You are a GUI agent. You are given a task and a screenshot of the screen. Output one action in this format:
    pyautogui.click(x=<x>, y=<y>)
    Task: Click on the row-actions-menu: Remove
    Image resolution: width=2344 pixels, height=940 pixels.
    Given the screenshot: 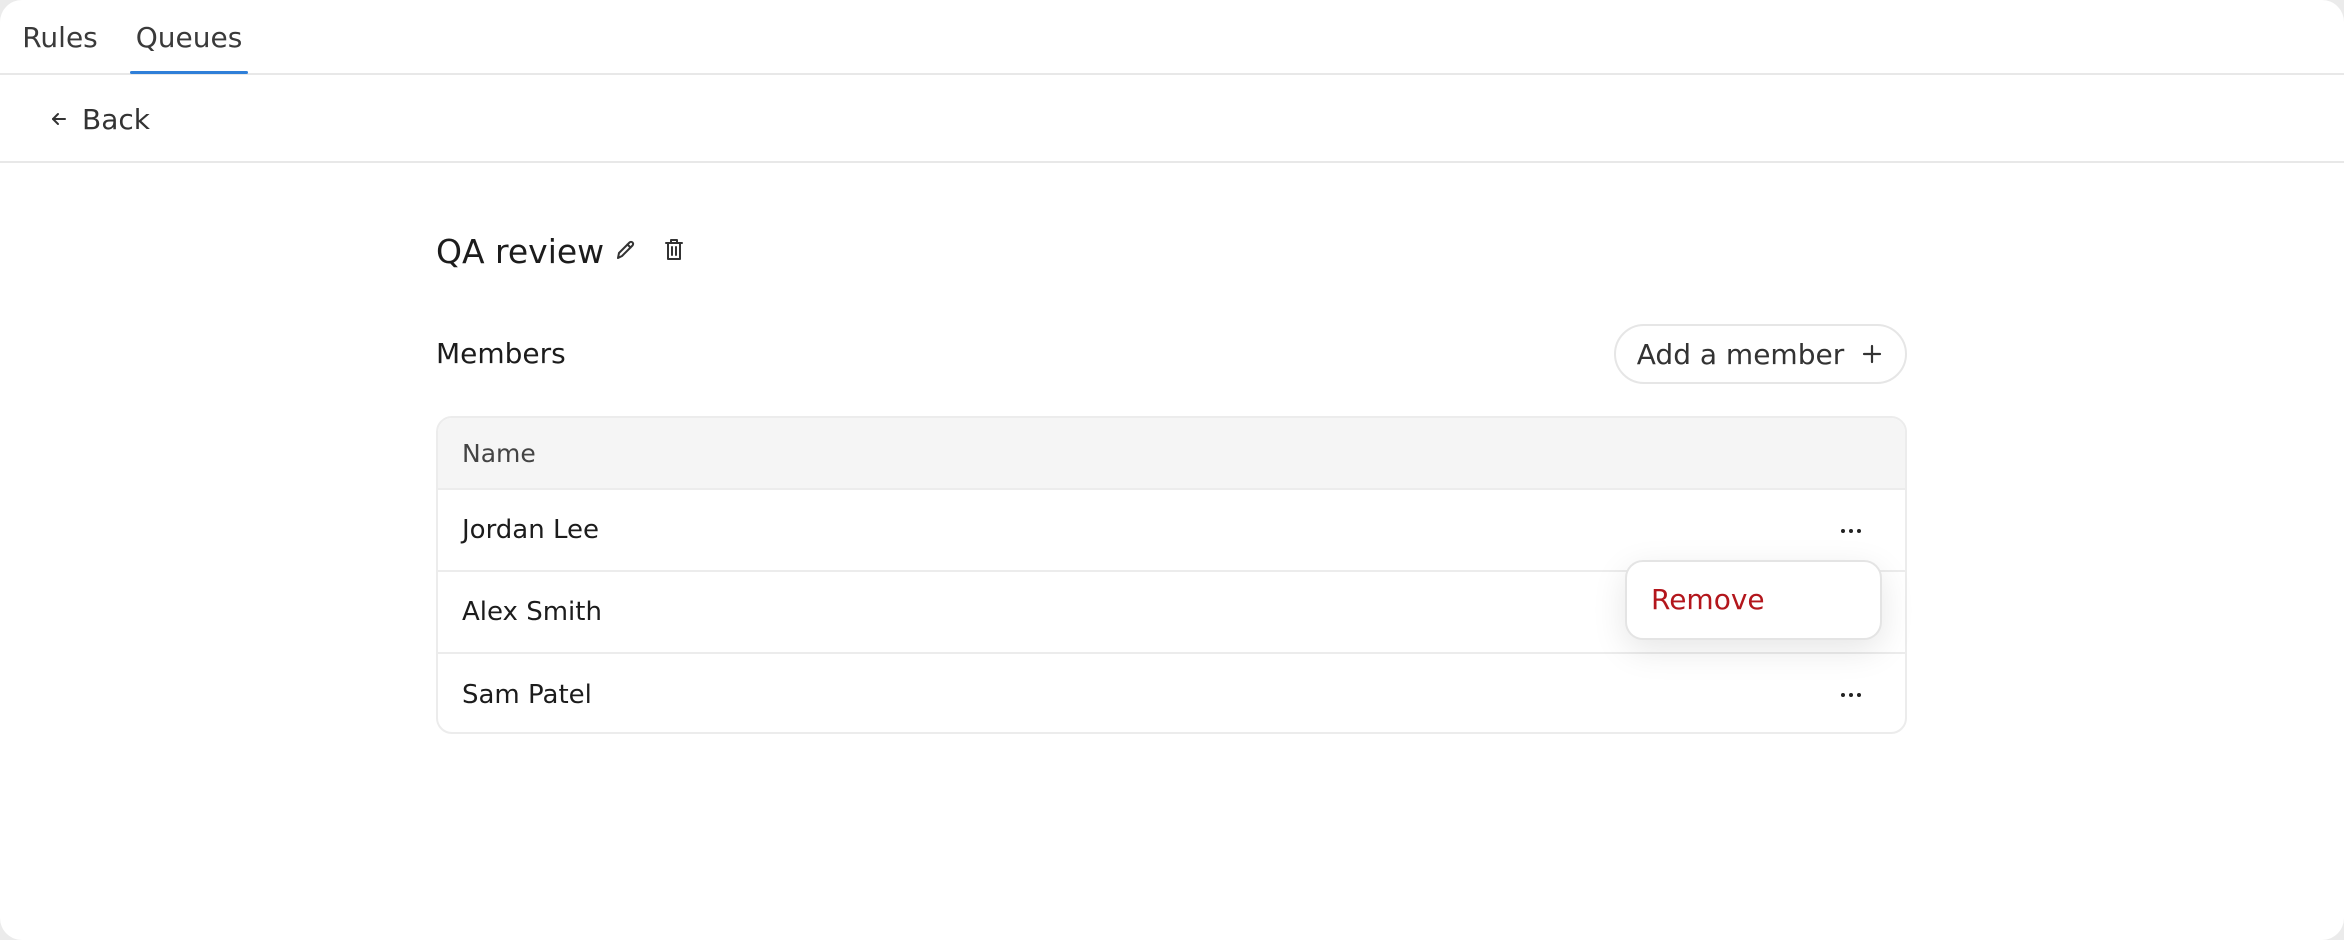 What is the action you would take?
    pyautogui.click(x=1753, y=600)
    